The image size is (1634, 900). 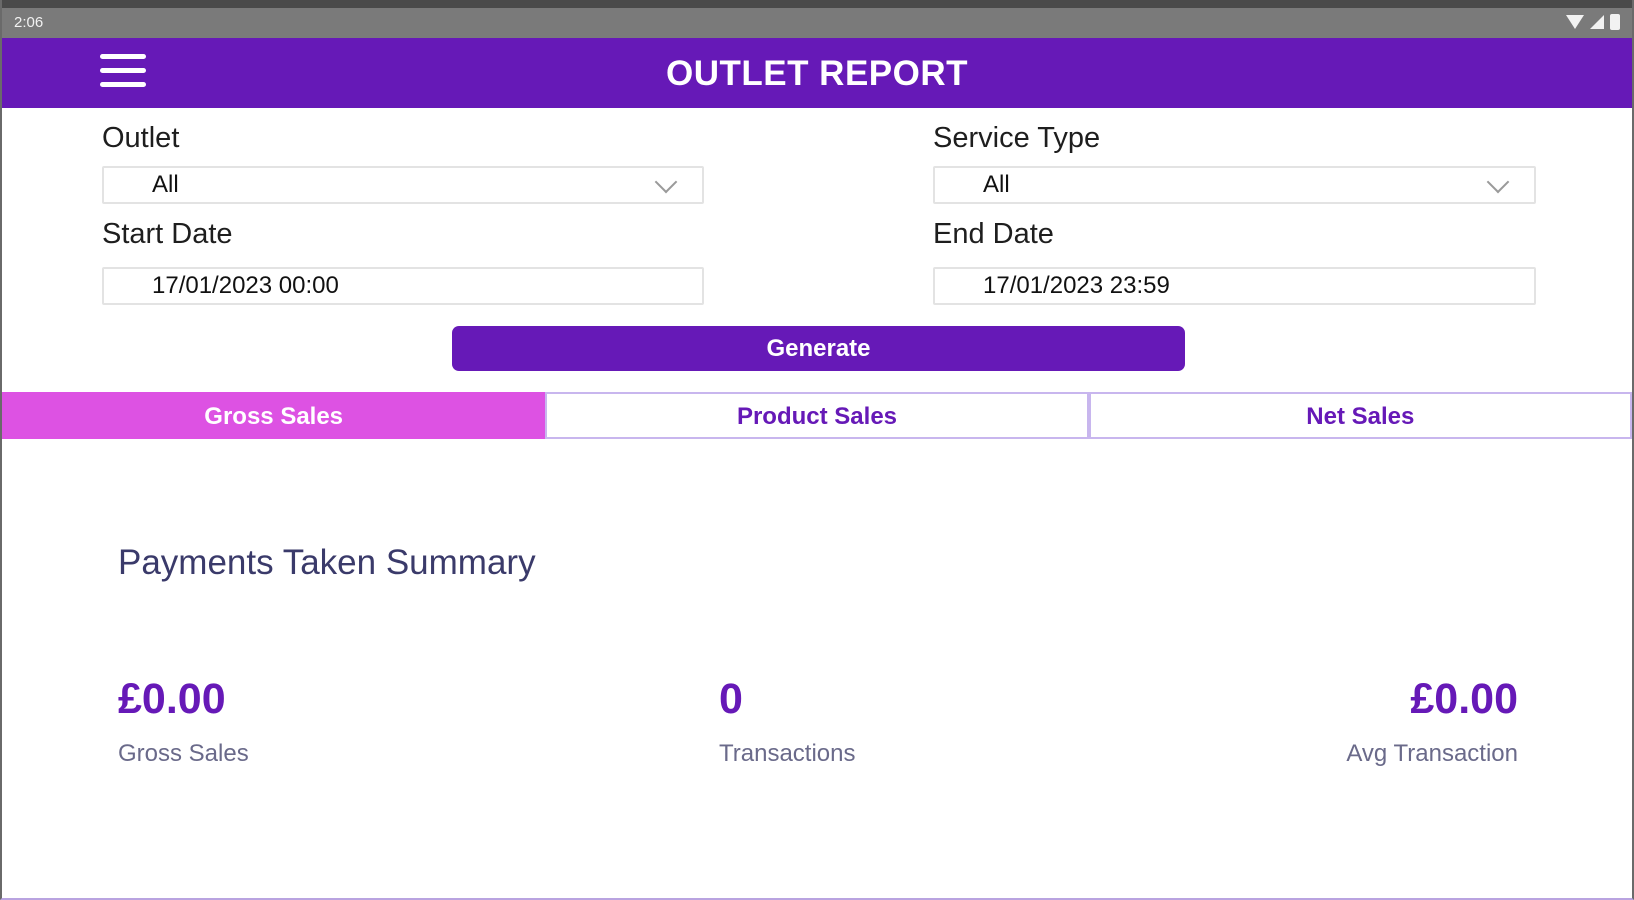 I want to click on gross-sales-label: Gross Sales, so click(x=183, y=753).